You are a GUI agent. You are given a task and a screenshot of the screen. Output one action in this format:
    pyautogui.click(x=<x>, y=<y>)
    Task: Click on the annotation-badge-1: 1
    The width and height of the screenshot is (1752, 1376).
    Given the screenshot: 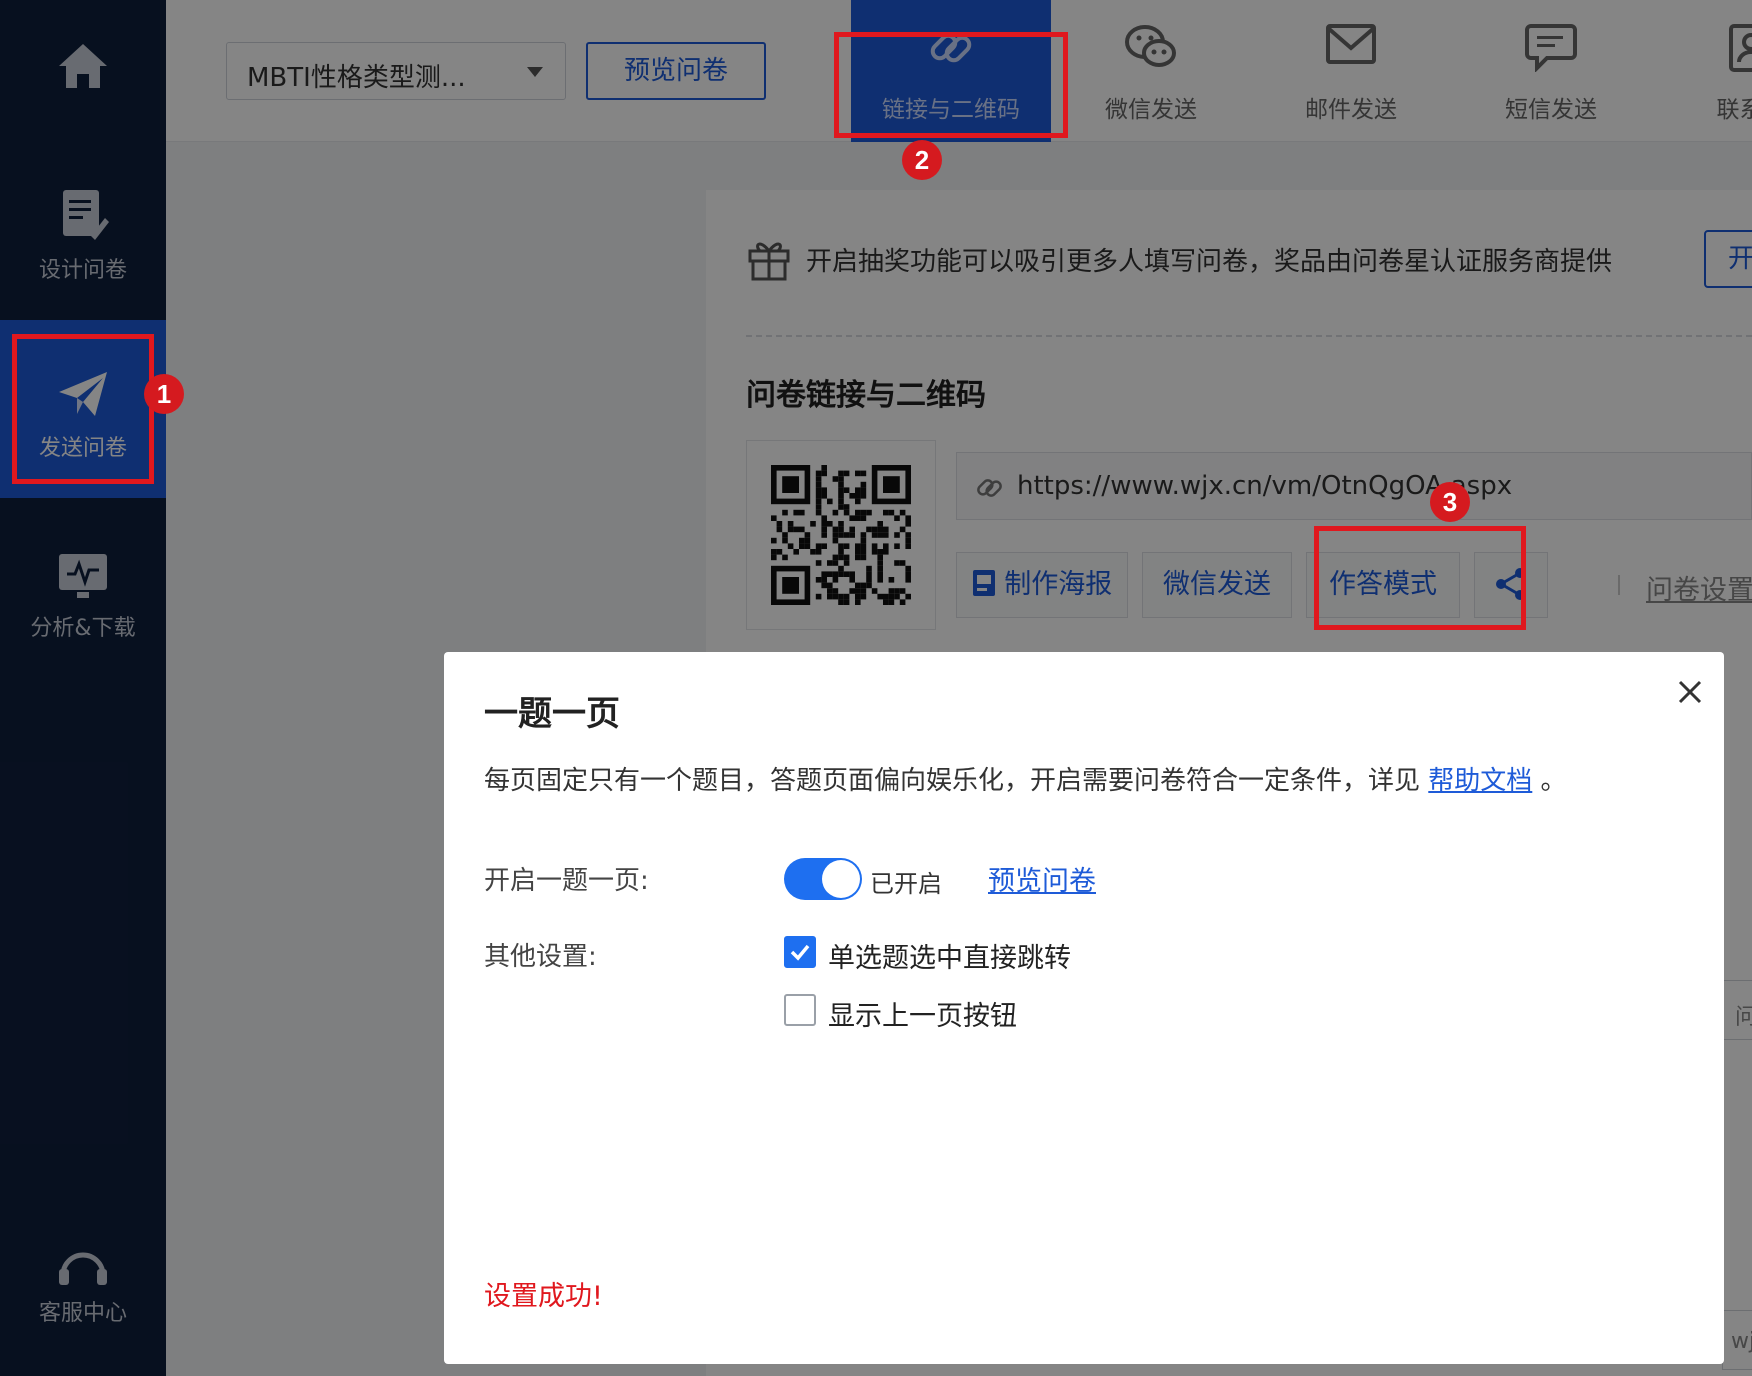 What is the action you would take?
    pyautogui.click(x=164, y=394)
    